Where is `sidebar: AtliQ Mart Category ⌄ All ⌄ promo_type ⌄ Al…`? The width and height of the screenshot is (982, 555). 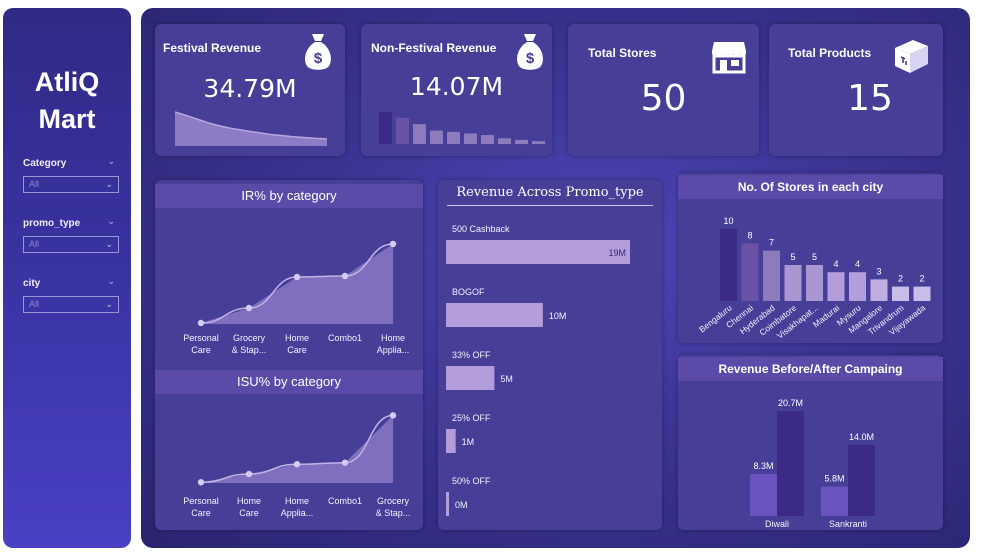 sidebar: AtliQ Mart Category ⌄ All ⌄ promo_type ⌄ Al… is located at coordinates (67, 278).